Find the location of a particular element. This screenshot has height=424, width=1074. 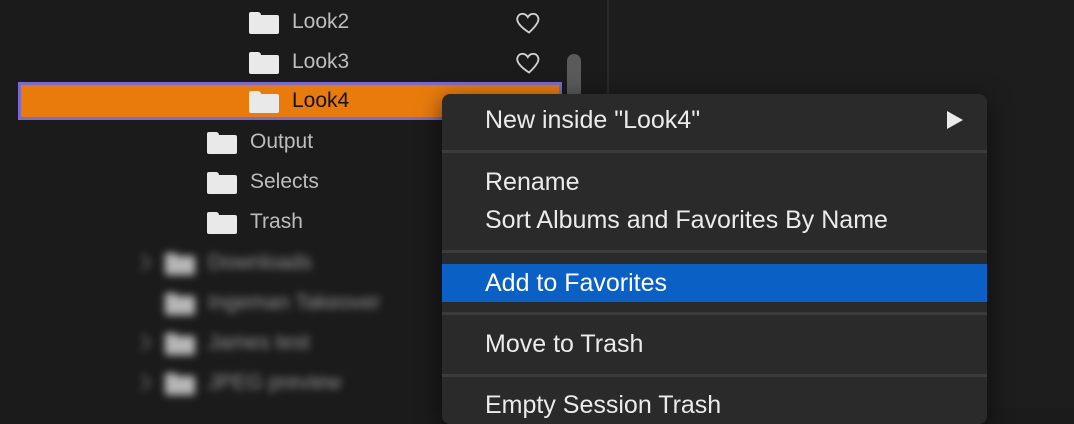

tree-item-look3: Look3 is located at coordinates (303, 62).